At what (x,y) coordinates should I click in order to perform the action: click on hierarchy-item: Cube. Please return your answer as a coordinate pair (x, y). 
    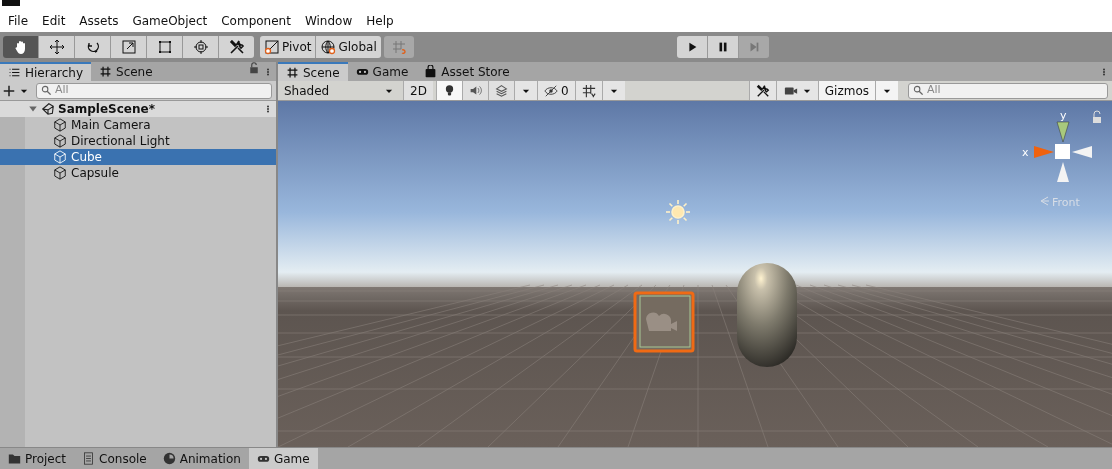
    Looking at the image, I should click on (138, 157).